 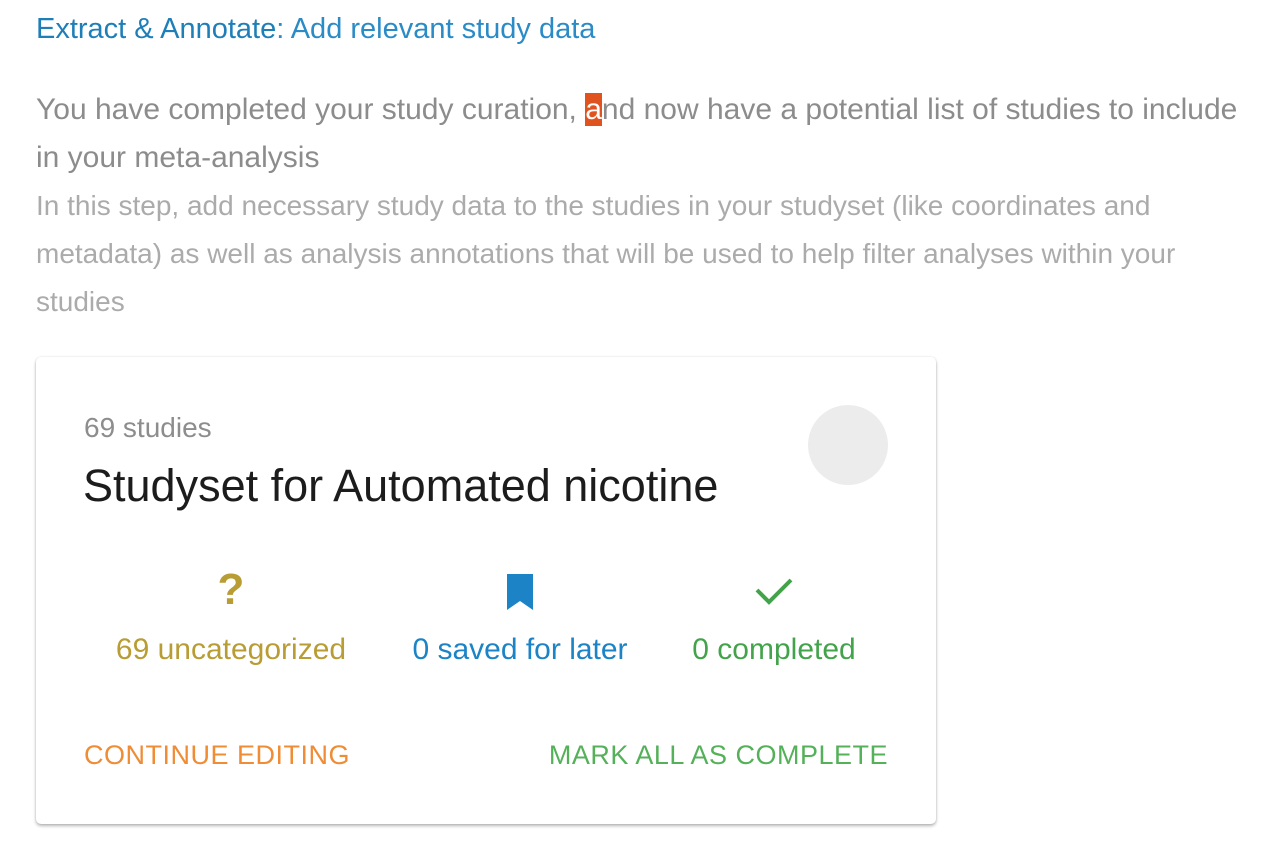 I want to click on stat-saved: 0 saved for later, so click(x=520, y=622).